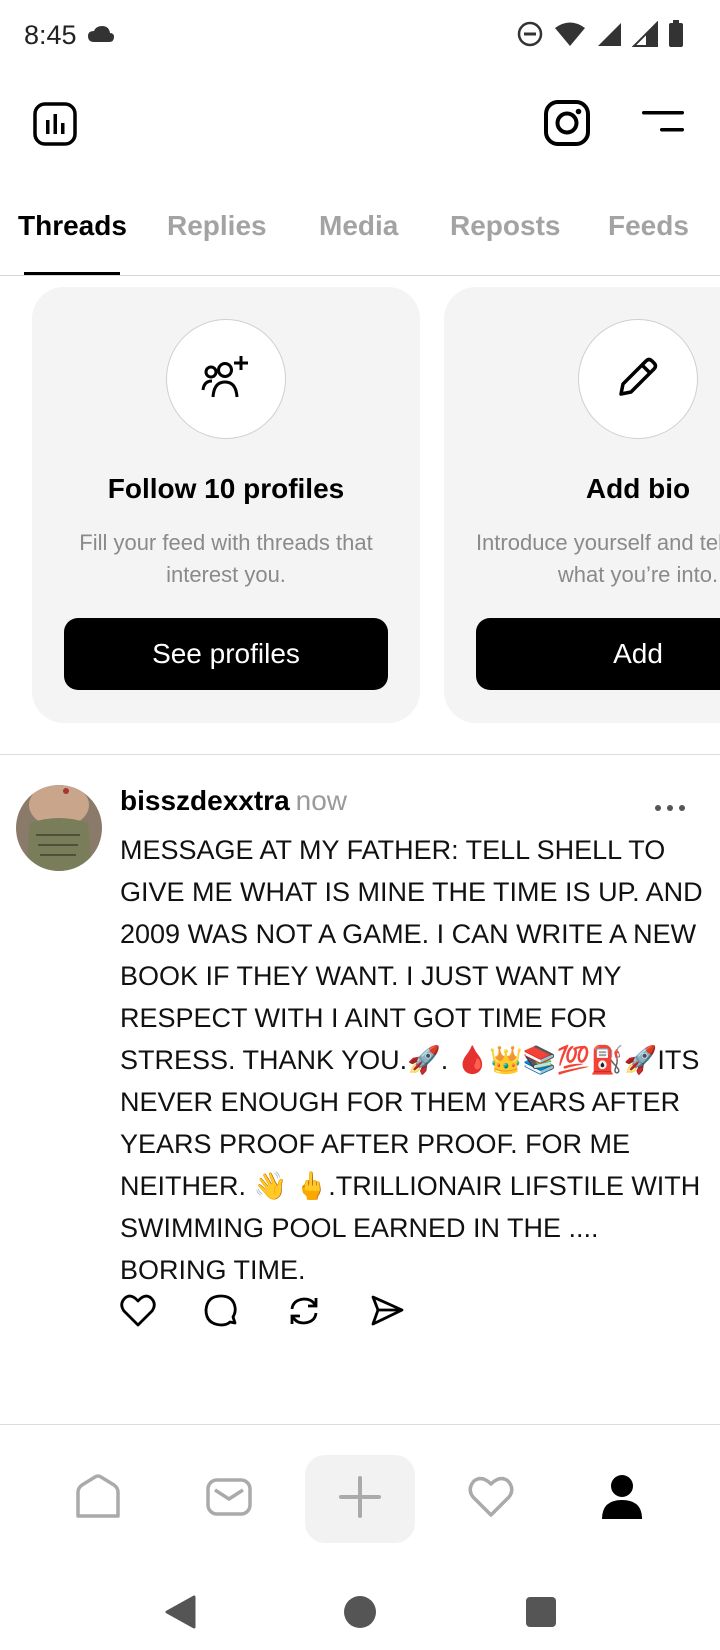  What do you see at coordinates (360, 36) in the screenshot?
I see `status-bar: 8:45` at bounding box center [360, 36].